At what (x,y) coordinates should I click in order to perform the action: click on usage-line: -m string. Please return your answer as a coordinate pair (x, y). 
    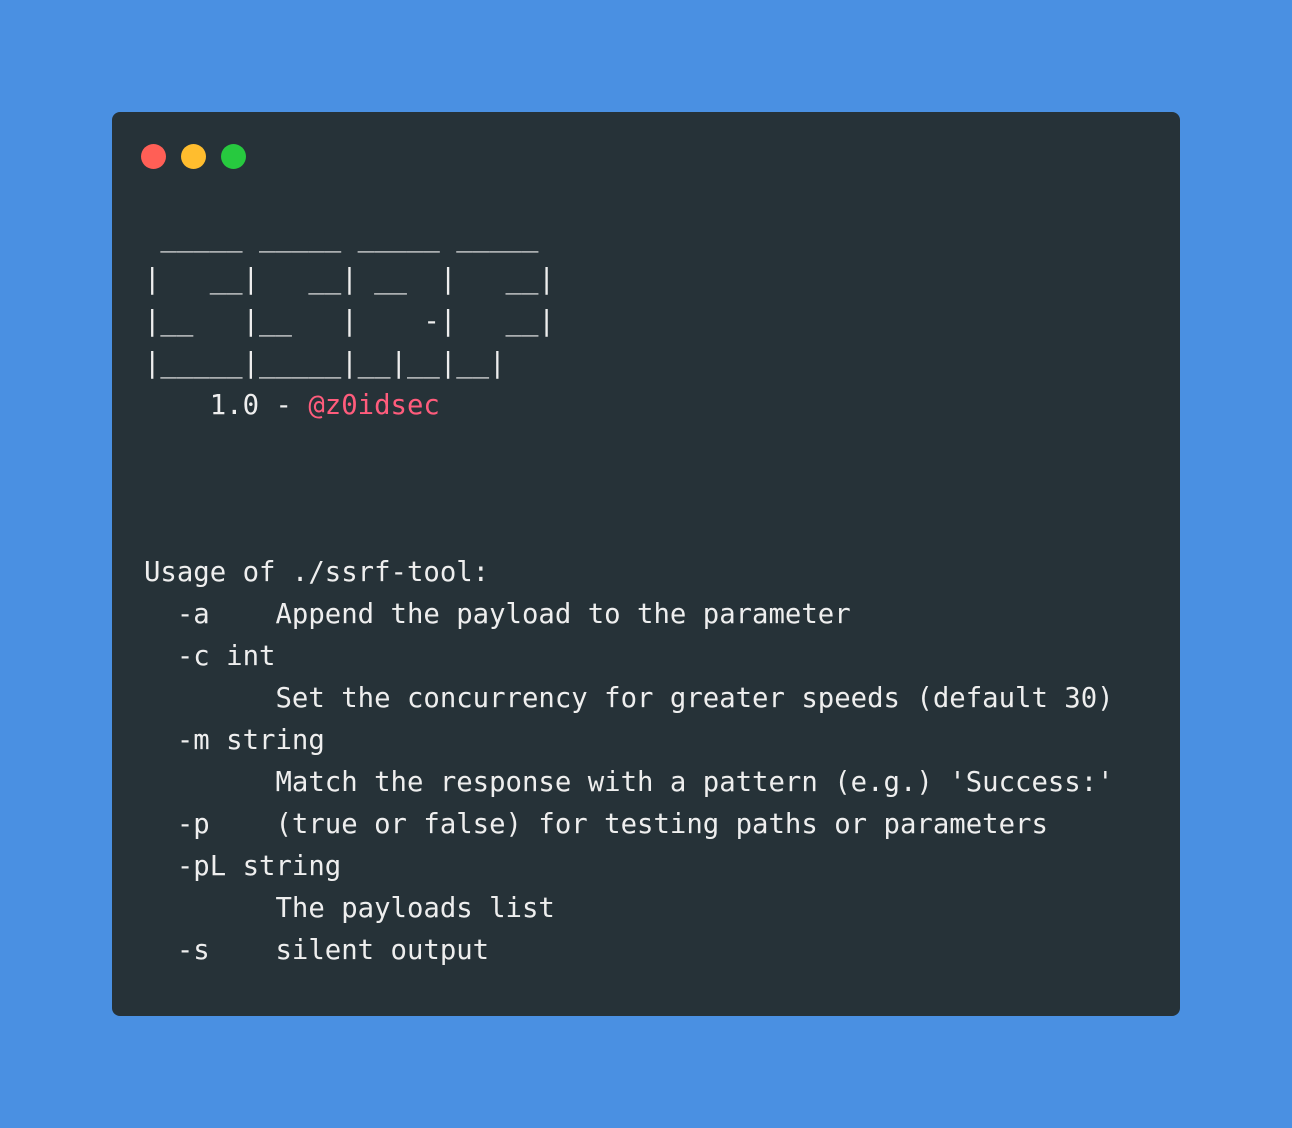
    Looking at the image, I should click on (234, 740).